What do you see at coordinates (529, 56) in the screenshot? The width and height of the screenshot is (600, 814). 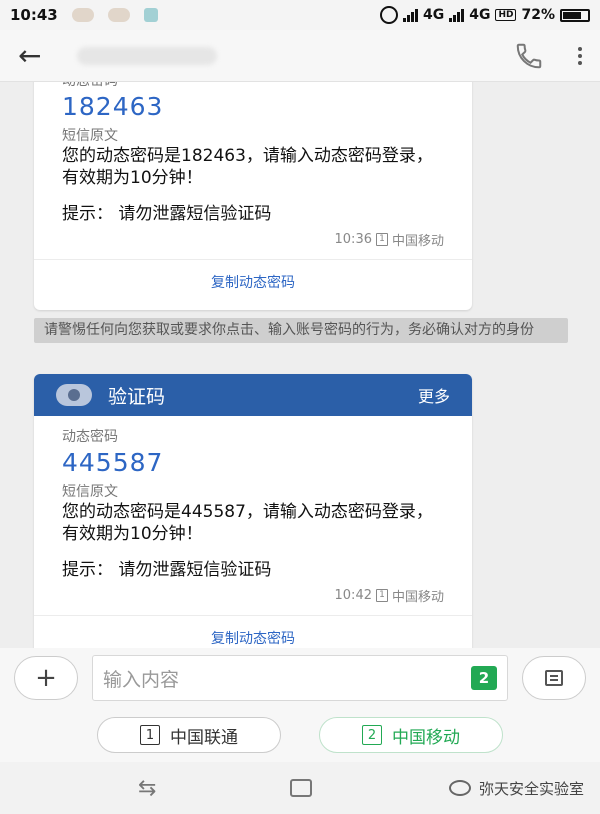 I see `phone-icon` at bounding box center [529, 56].